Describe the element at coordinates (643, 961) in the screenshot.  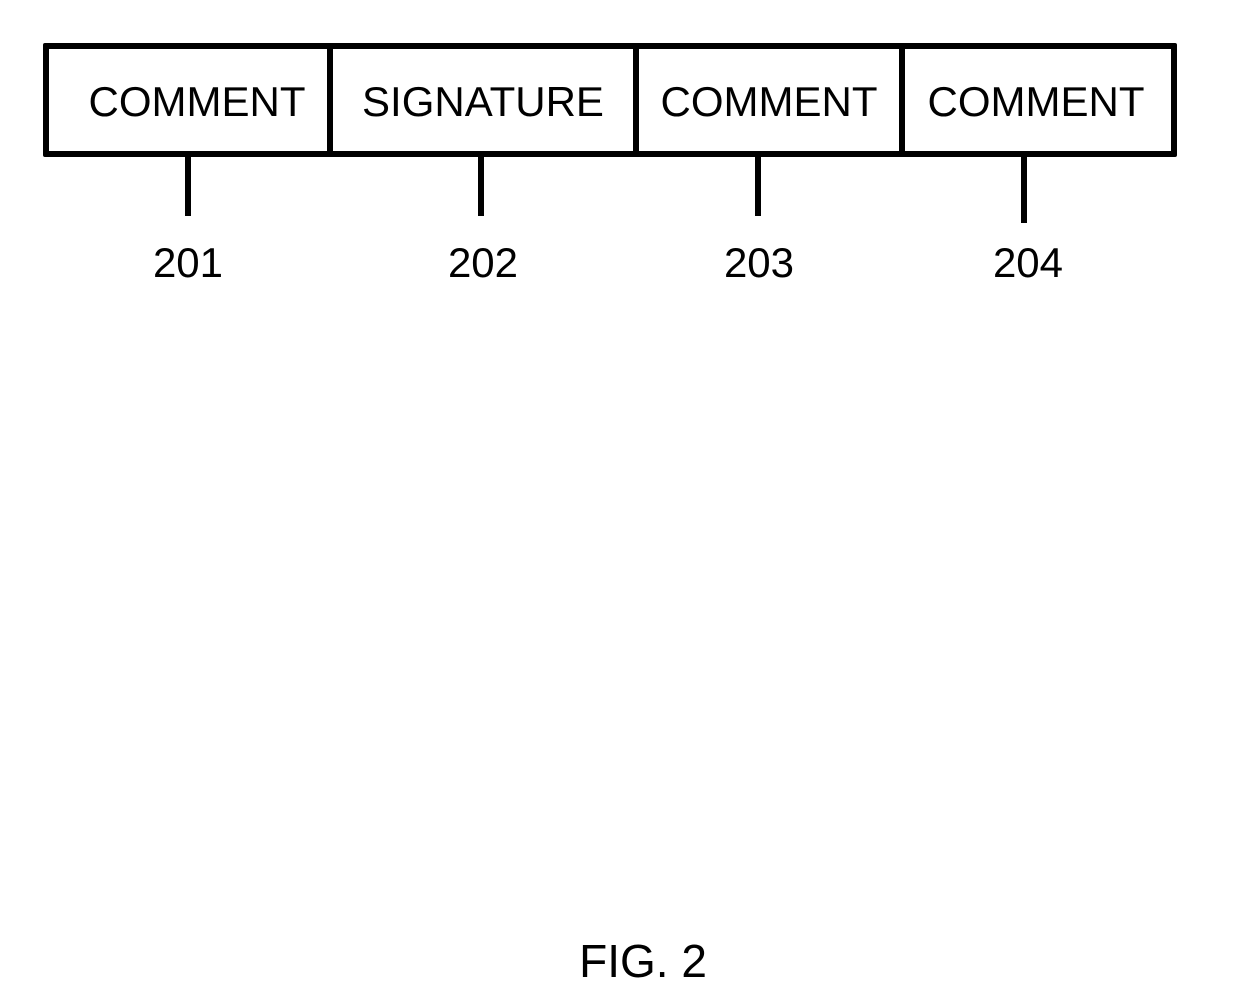
I see `figure-caption: FIG. 2` at that location.